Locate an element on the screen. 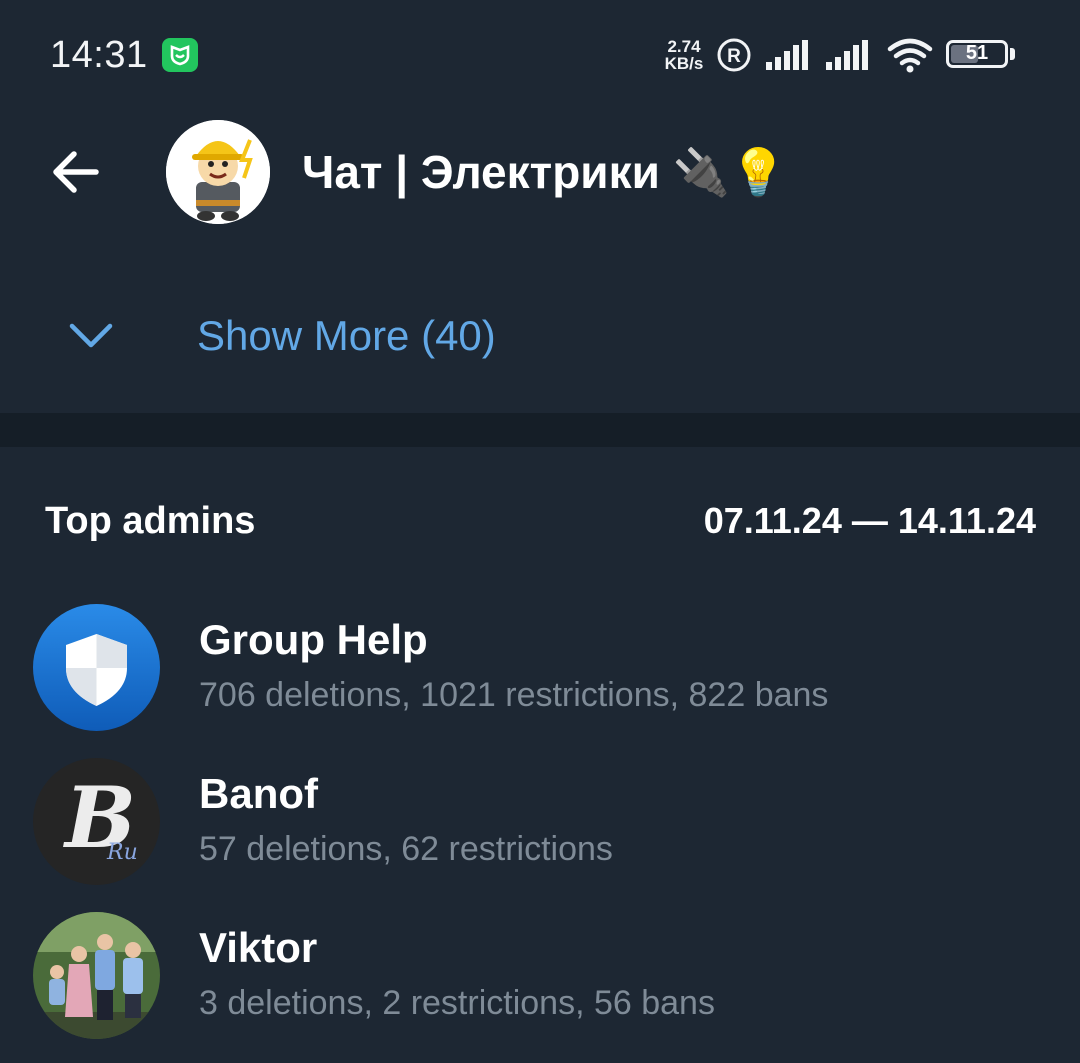  date-range: 07.11.24 — 14.11.24 is located at coordinates (869, 520).